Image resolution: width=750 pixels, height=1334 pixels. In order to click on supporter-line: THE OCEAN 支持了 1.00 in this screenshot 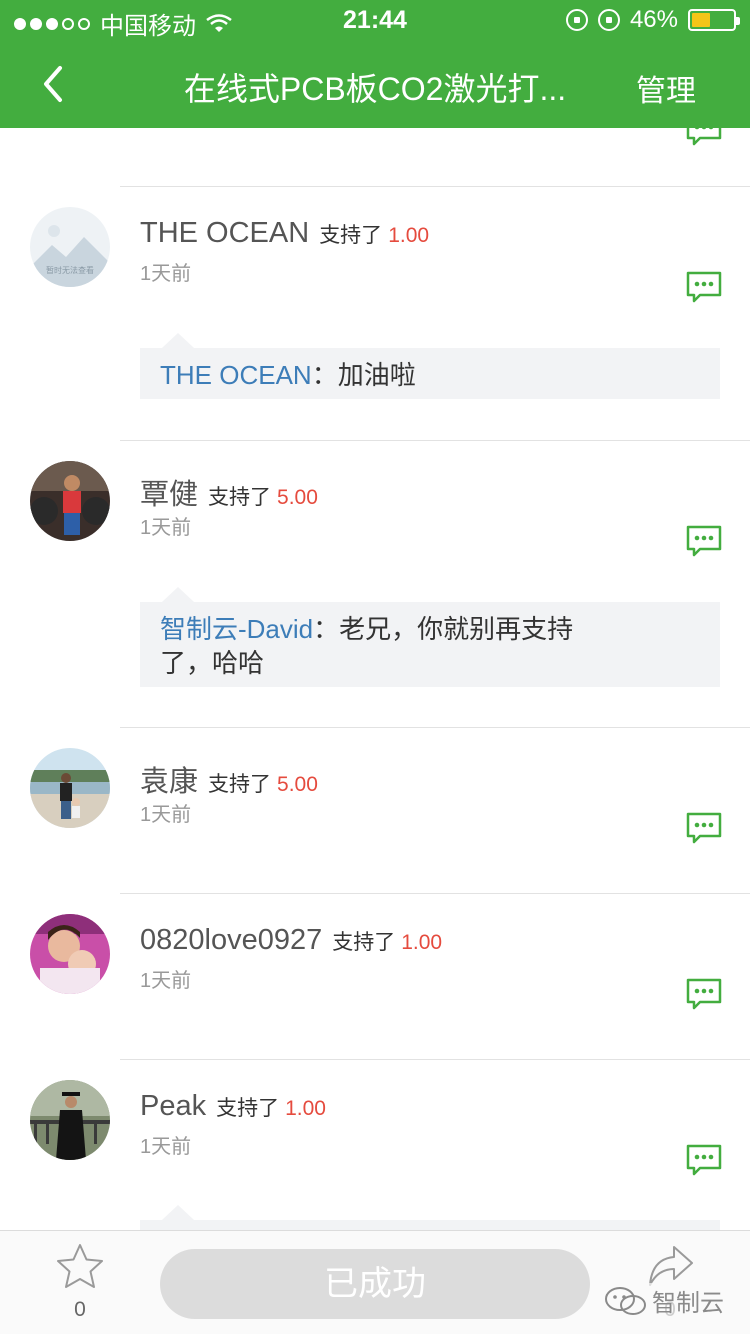, I will do `click(284, 233)`.